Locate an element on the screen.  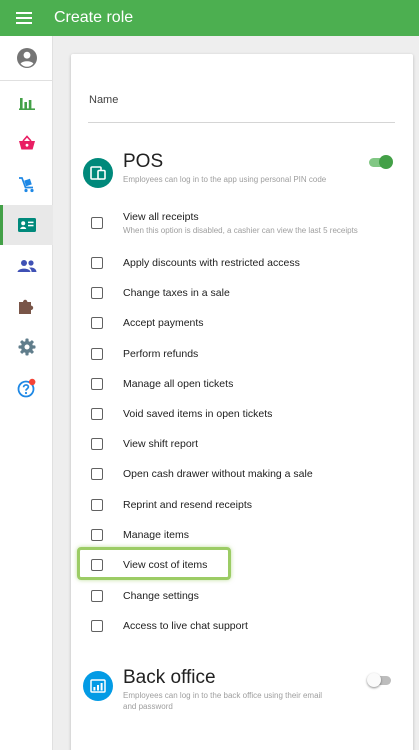
sidebar-item-inventory is located at coordinates (26, 184).